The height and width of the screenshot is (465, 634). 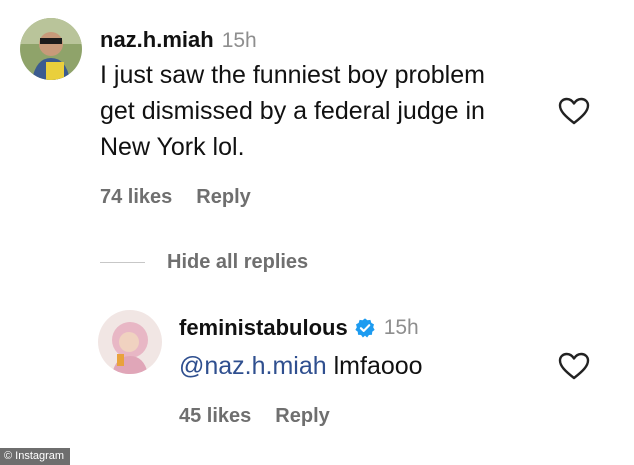 I want to click on likes-count: 74 likes, so click(x=136, y=197).